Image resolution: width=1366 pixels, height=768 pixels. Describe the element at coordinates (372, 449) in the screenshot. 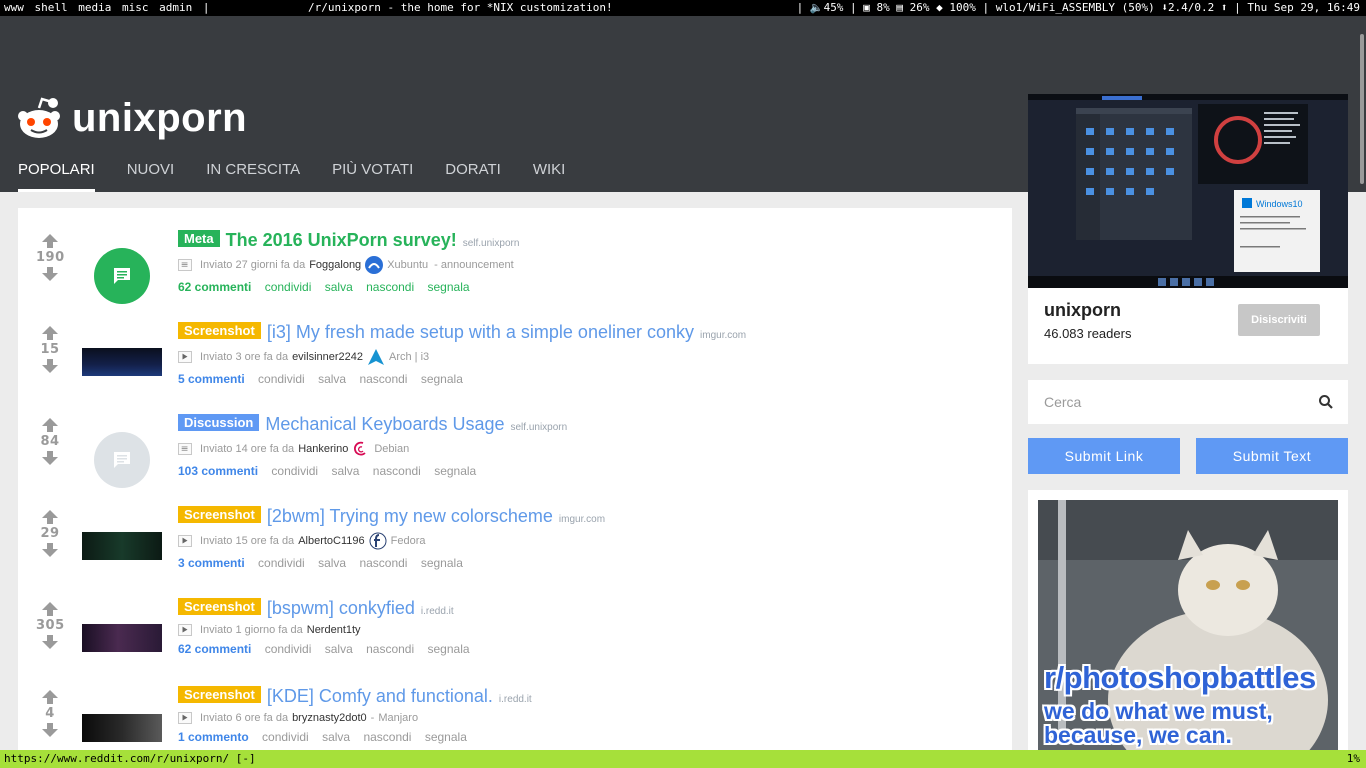

I see `post-meta: Inviato 14 ore fa da Hankerino Debian` at that location.